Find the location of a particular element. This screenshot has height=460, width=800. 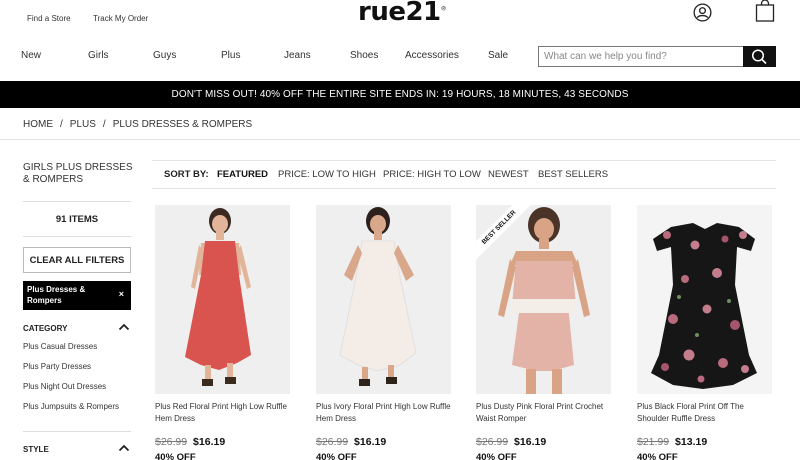

search-button is located at coordinates (759, 56).